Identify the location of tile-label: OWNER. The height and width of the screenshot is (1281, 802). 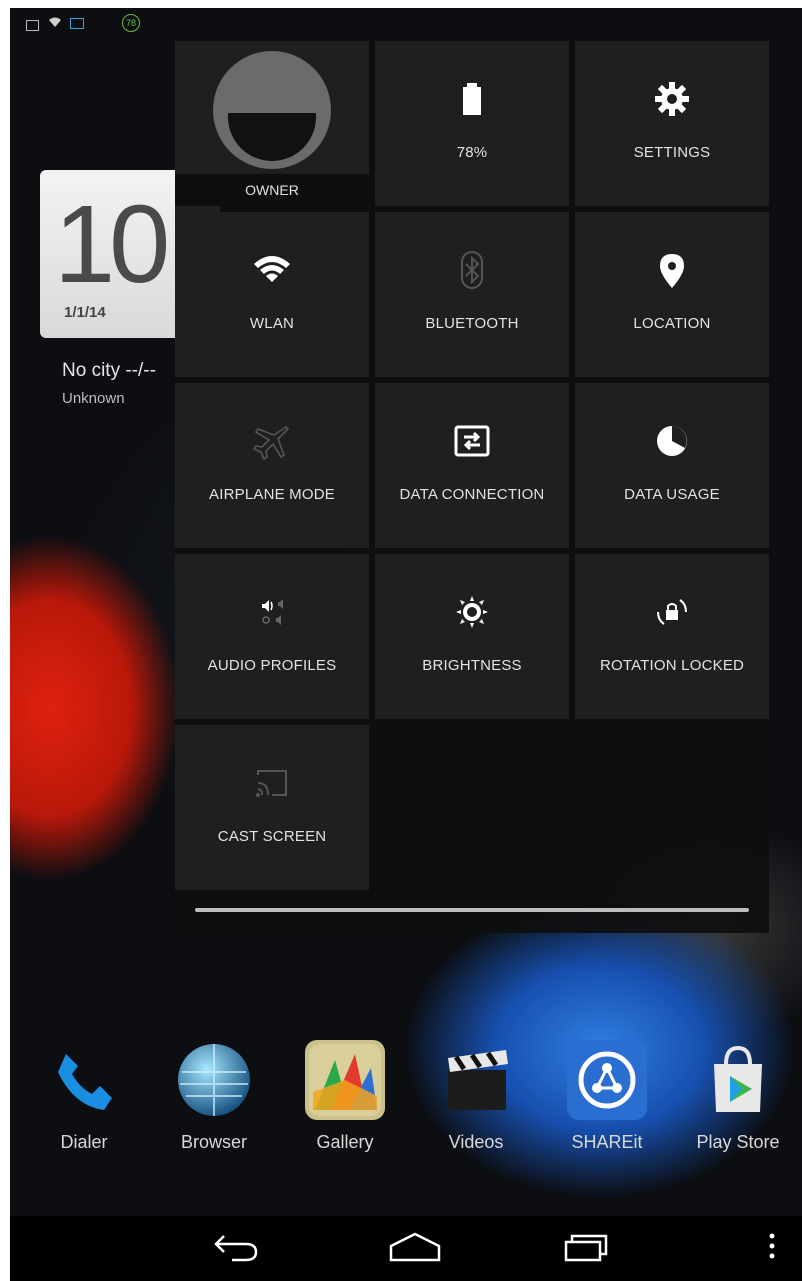
(272, 190).